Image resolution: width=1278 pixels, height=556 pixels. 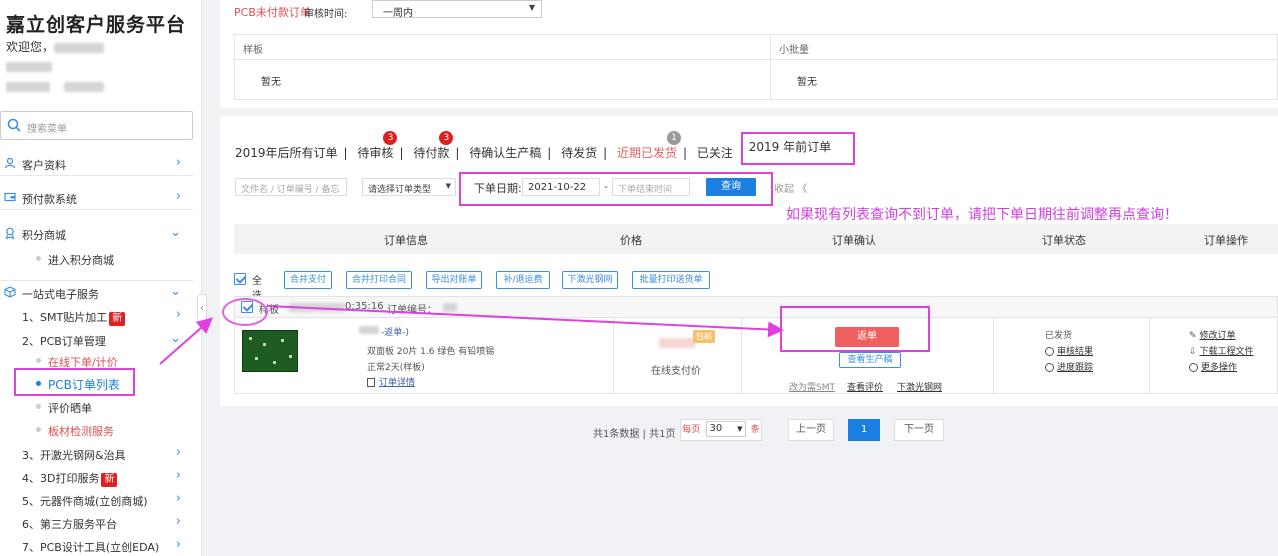 What do you see at coordinates (471, 335) in the screenshot?
I see `annotation-arrows` at bounding box center [471, 335].